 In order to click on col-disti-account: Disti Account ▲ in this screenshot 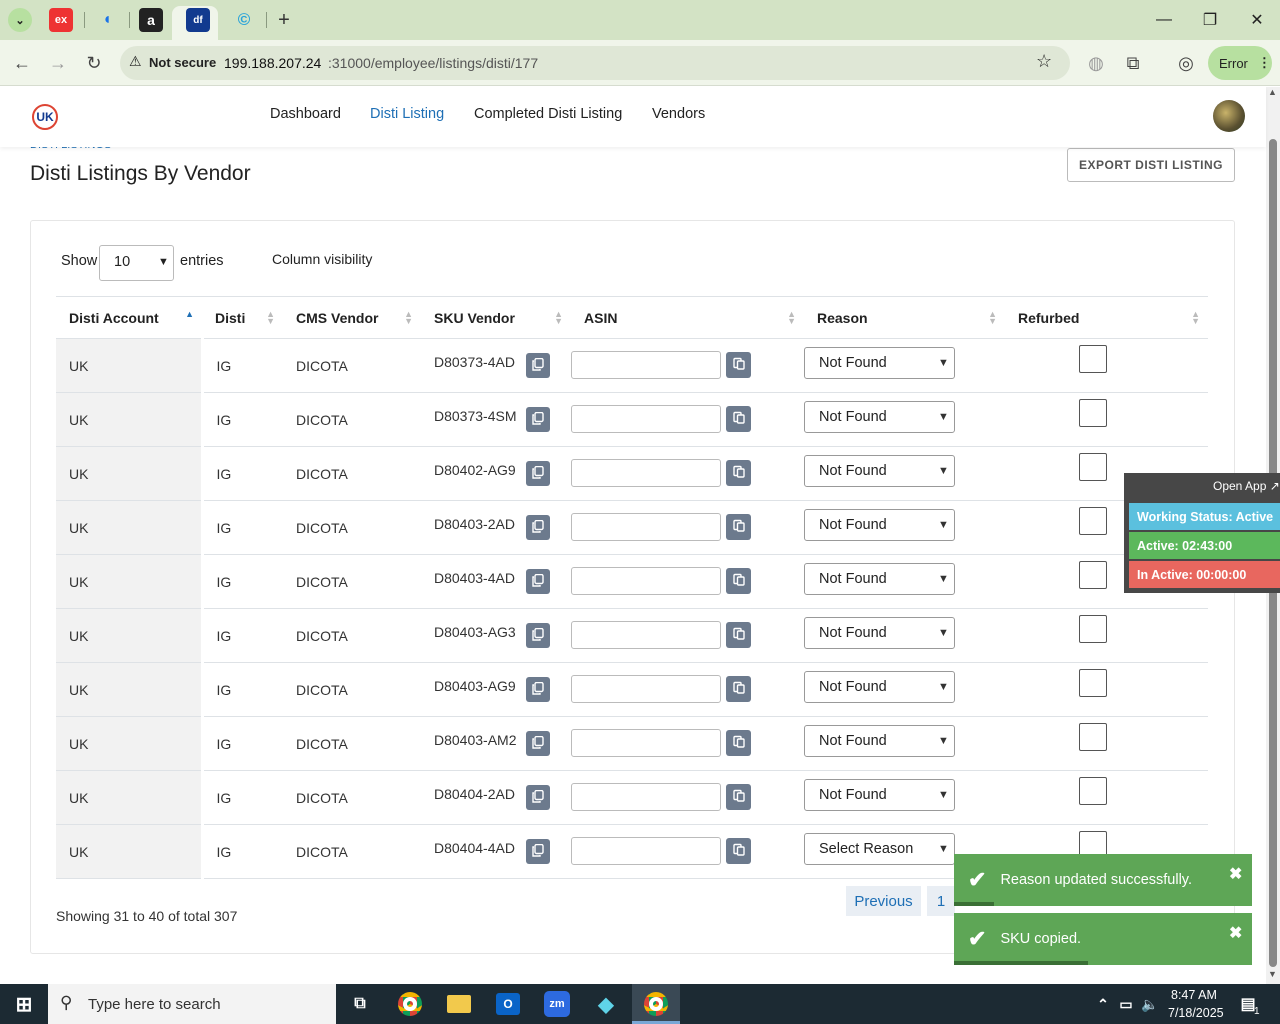, I will do `click(129, 317)`.